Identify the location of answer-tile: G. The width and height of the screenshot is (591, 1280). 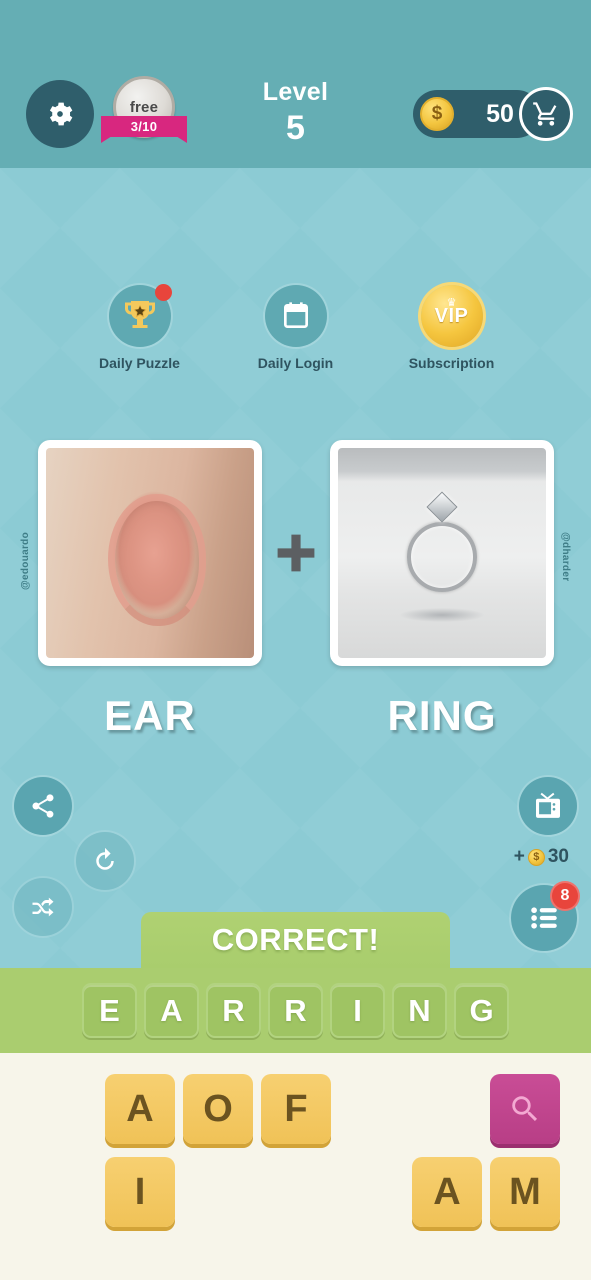
(481, 1010).